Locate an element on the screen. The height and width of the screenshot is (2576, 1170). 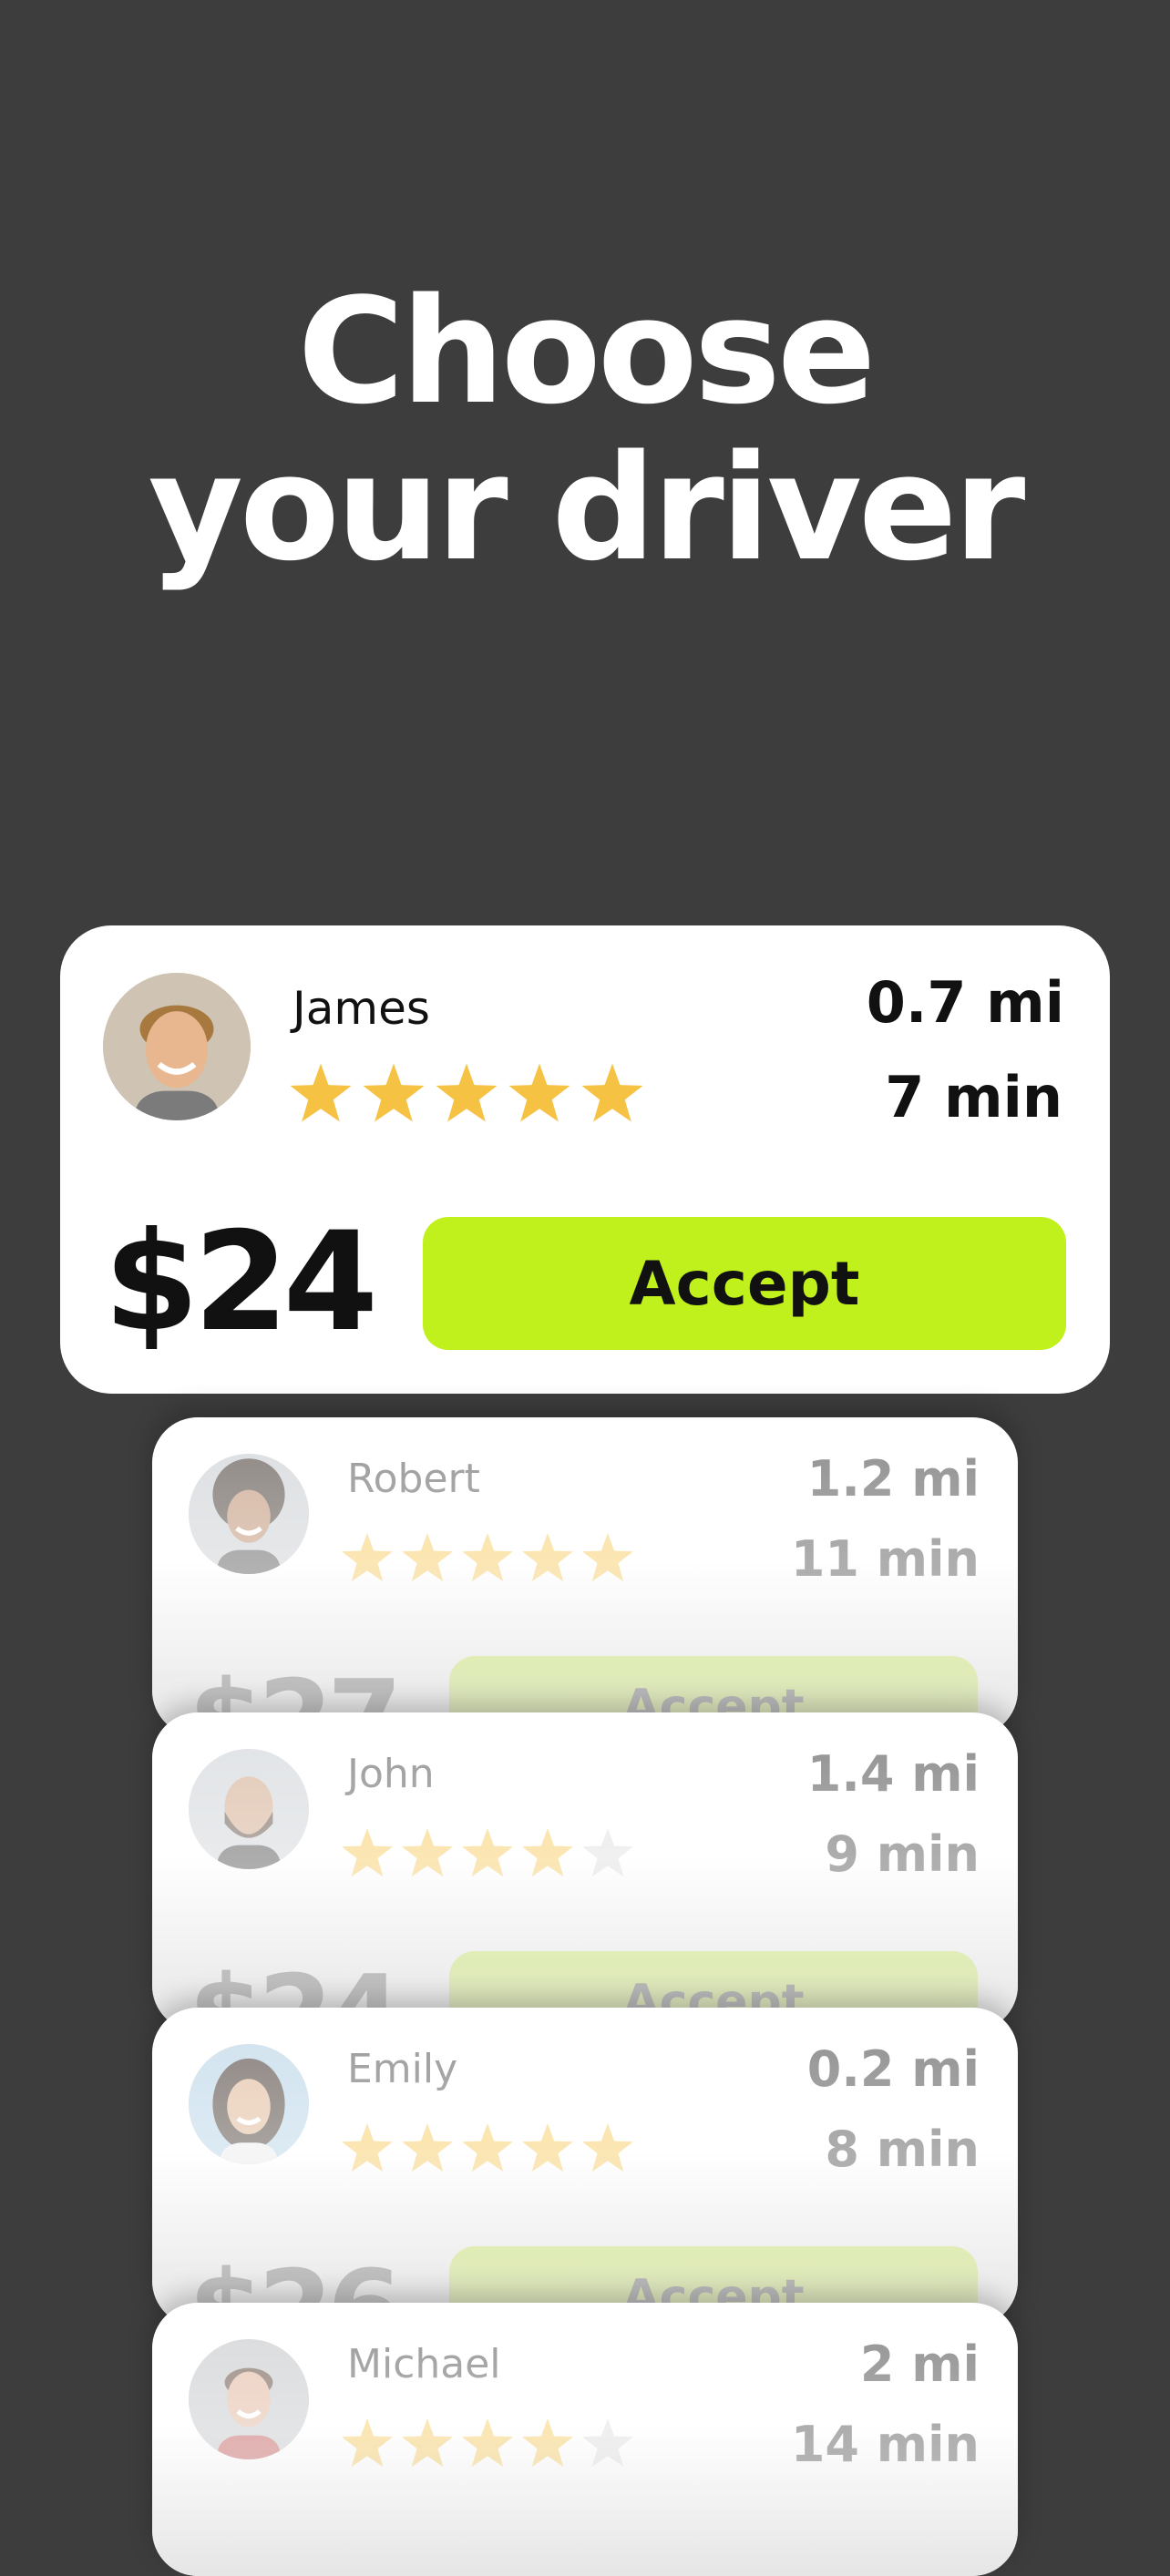
driver-card-robert: Robert 1.2 mi 11 min $27 Accept is located at coordinates (585, 1576).